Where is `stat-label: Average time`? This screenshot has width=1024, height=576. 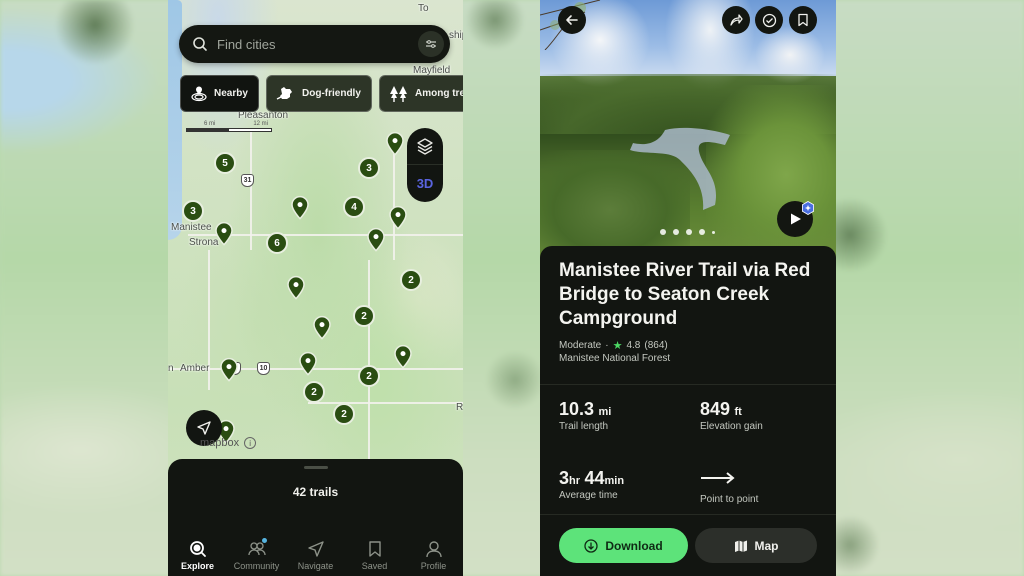
stat-label: Average time is located at coordinates (588, 495).